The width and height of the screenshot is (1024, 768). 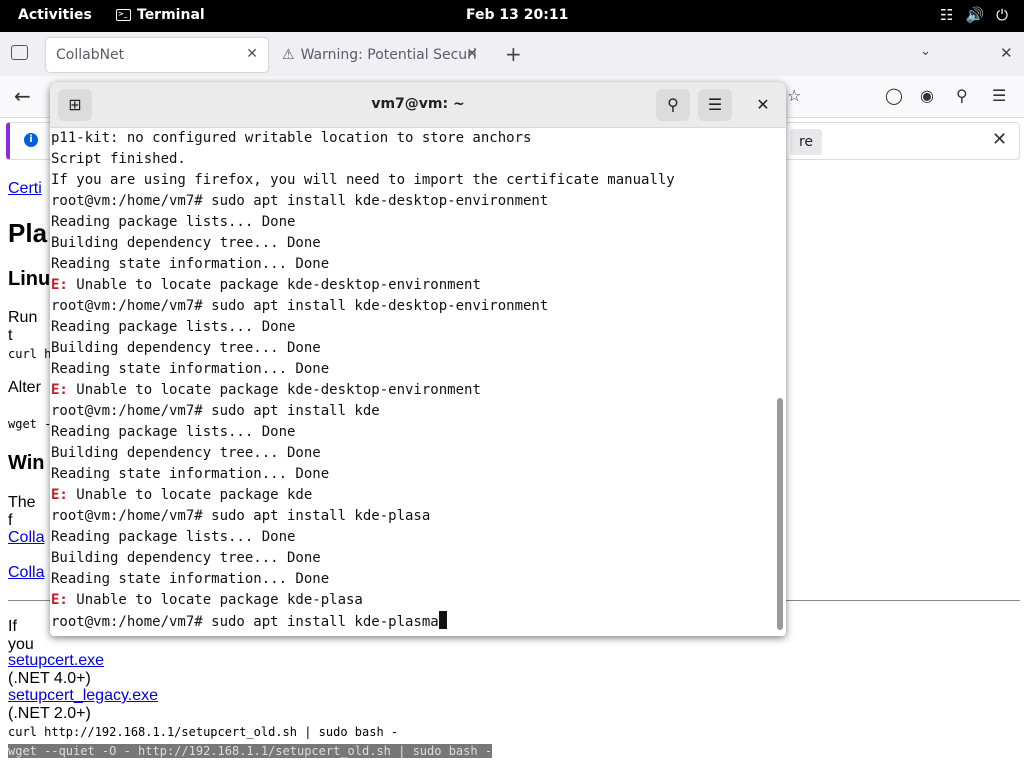 What do you see at coordinates (90, 55) in the screenshot?
I see `tab-label: CollabNet` at bounding box center [90, 55].